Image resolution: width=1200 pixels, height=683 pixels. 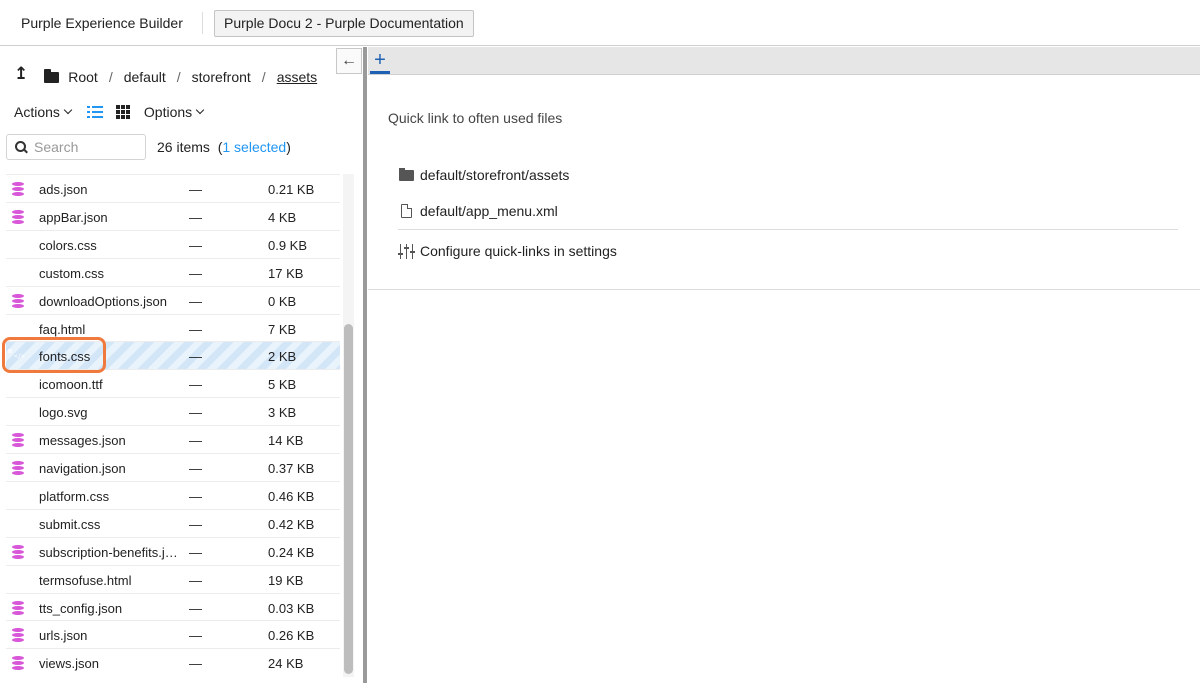 I want to click on grid-view-icon, so click(x=122, y=112).